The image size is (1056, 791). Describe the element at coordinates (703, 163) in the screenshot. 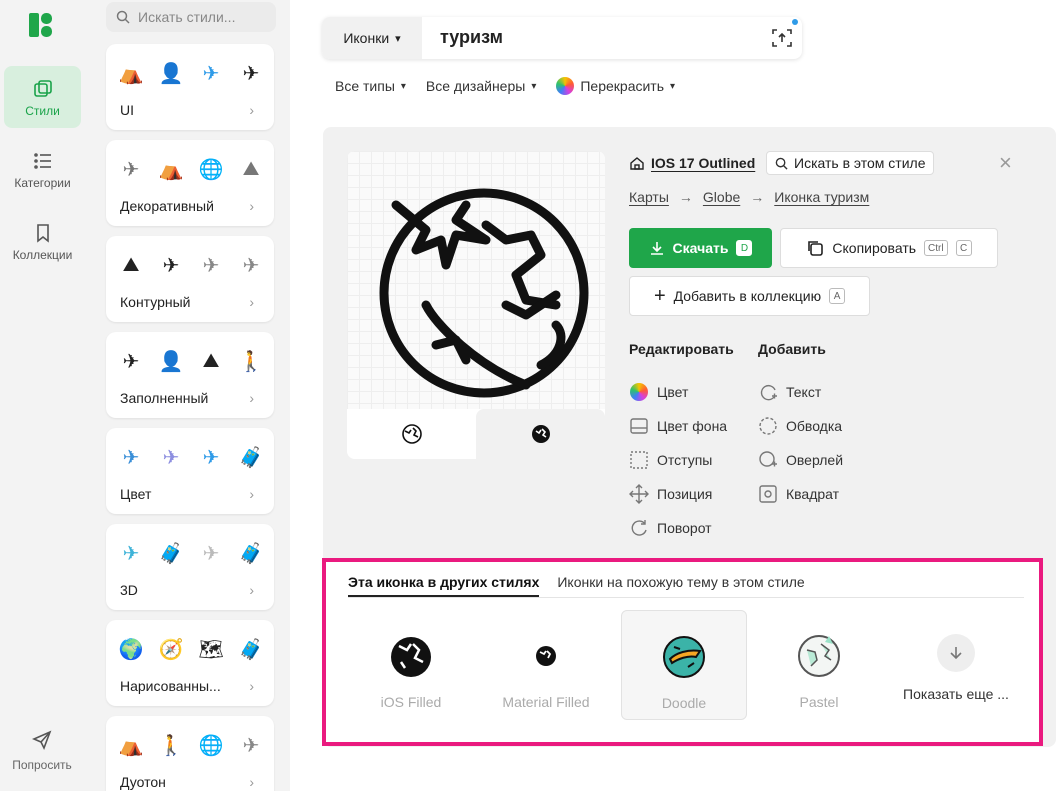

I see `style-name-label: IOS 17 Outlined` at that location.